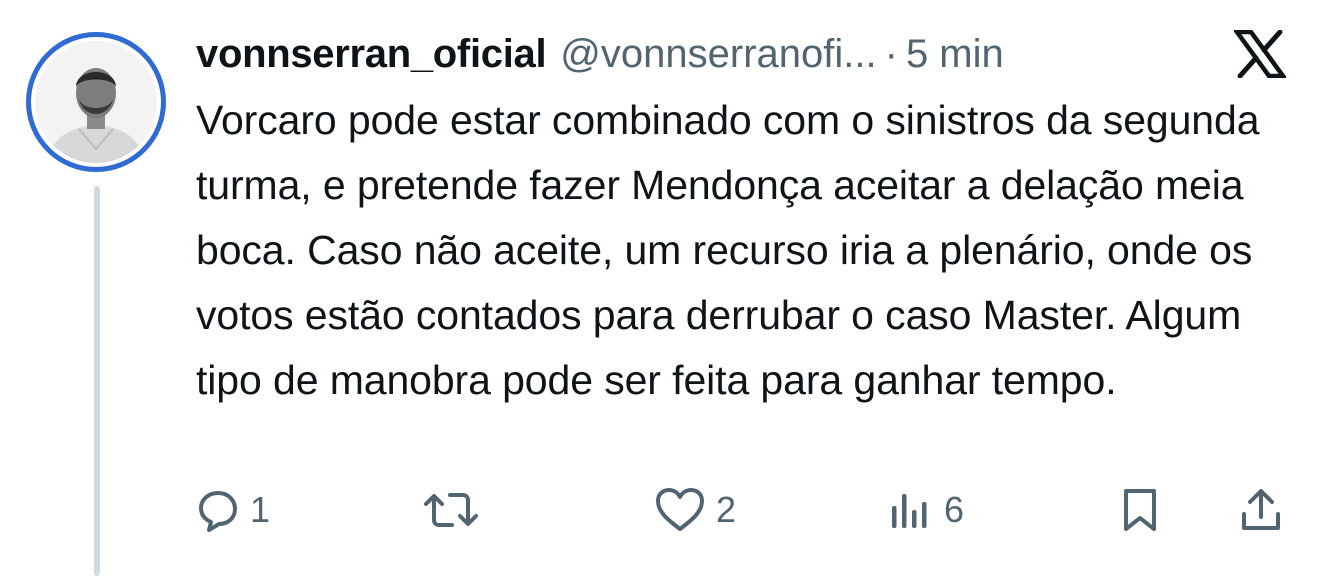 Image resolution: width=1320 pixels, height=576 pixels. I want to click on bookmark-button, so click(1140, 510).